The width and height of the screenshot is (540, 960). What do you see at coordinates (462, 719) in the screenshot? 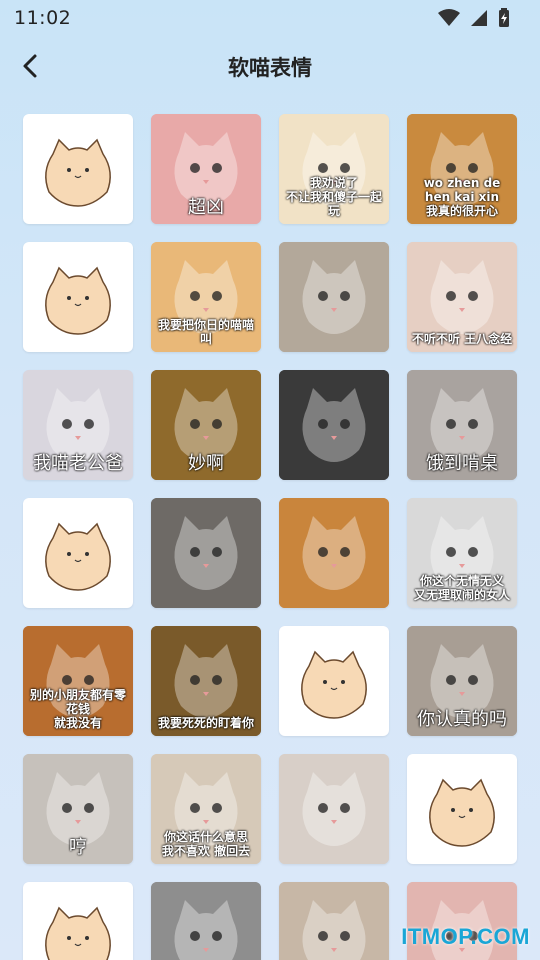
I see `sticker-caption: 你认真的吗` at bounding box center [462, 719].